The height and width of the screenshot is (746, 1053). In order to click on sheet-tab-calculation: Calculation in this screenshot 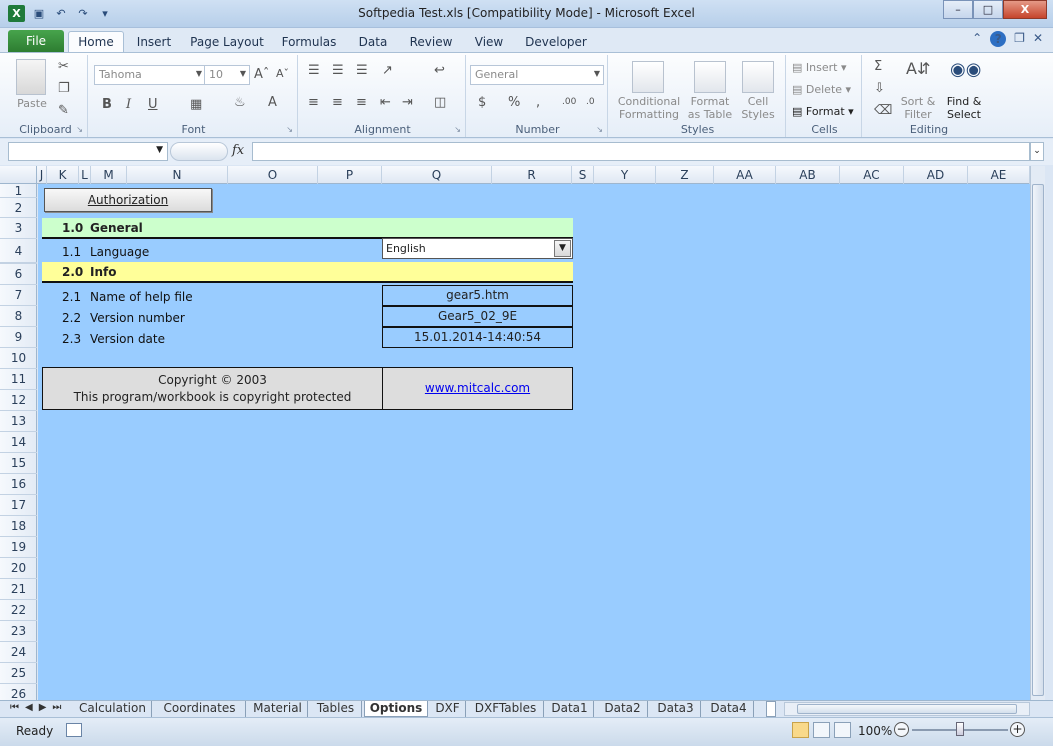, I will do `click(113, 709)`.